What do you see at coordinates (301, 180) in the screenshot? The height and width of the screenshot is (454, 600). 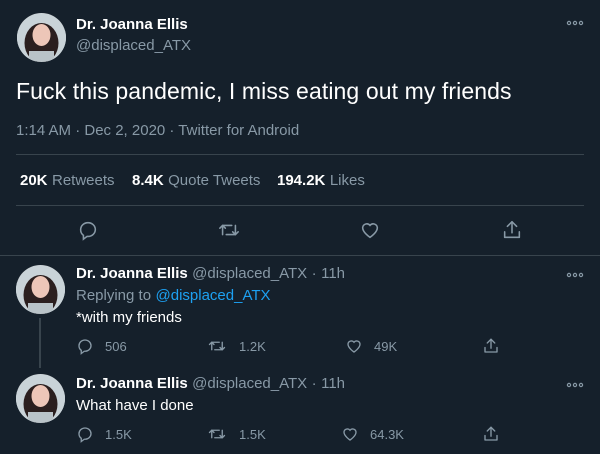 I see `likes-count: 194.2K` at bounding box center [301, 180].